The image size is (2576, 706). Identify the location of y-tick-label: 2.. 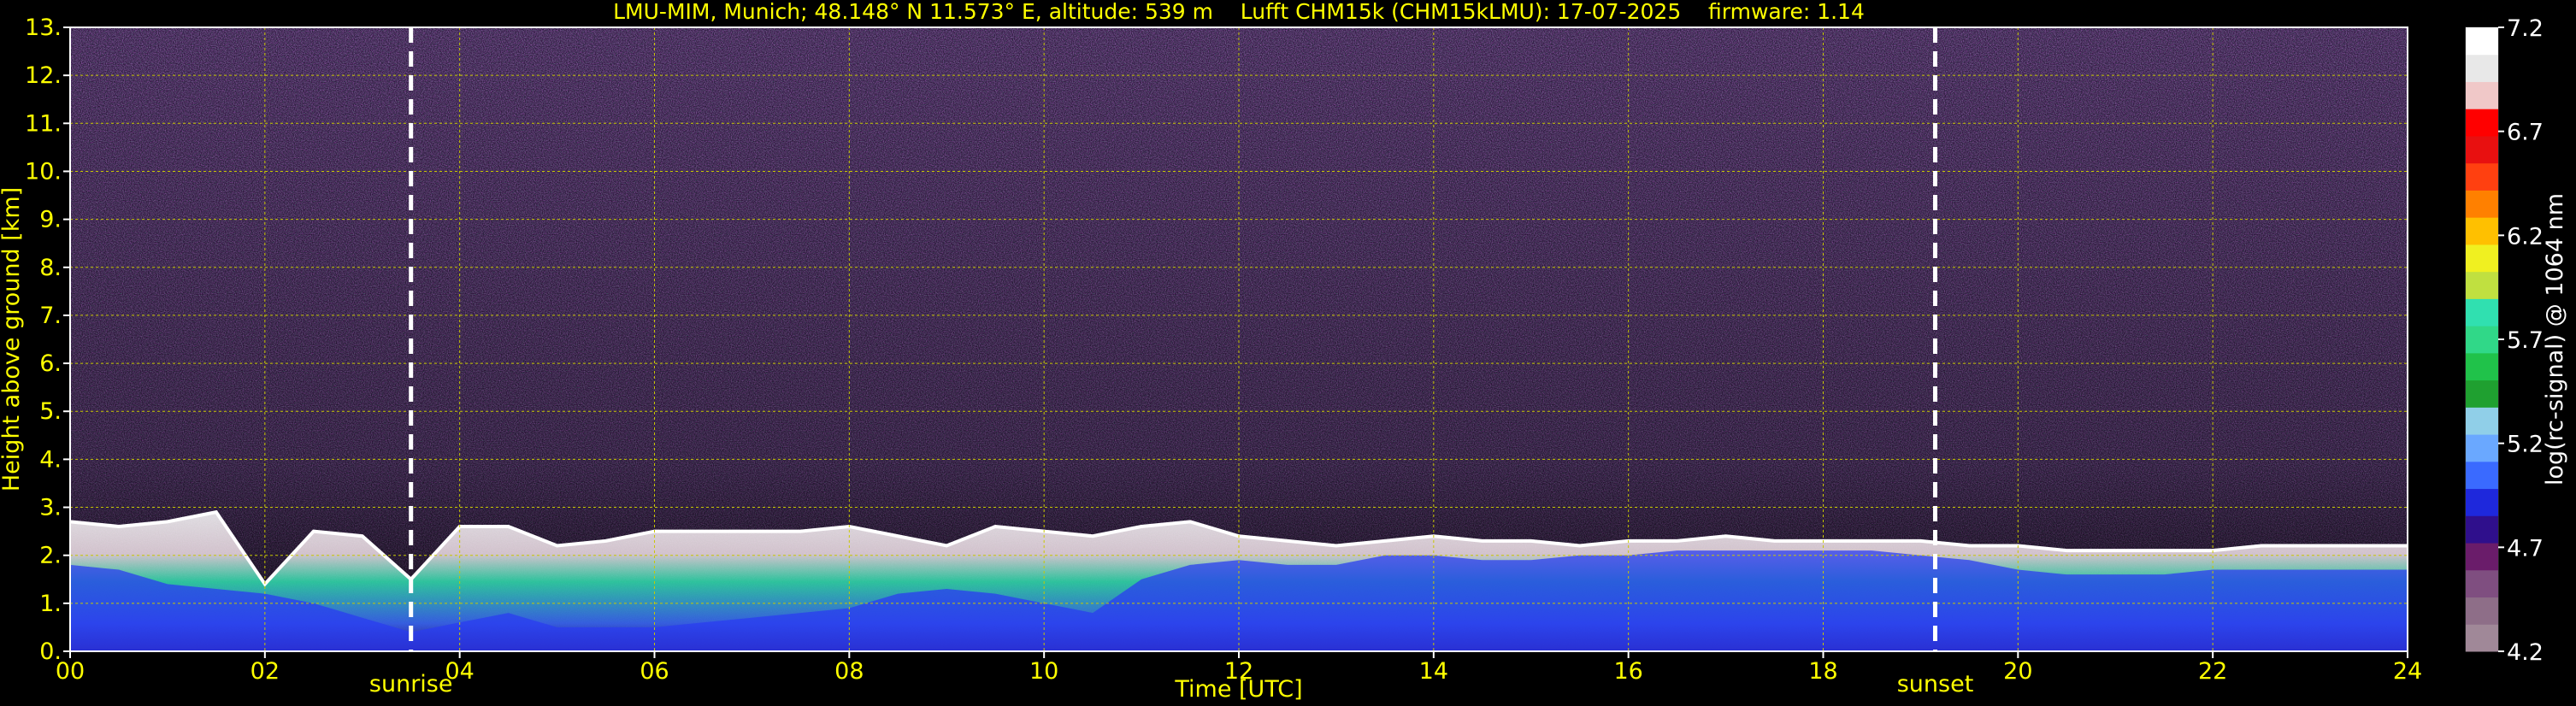
(51, 556).